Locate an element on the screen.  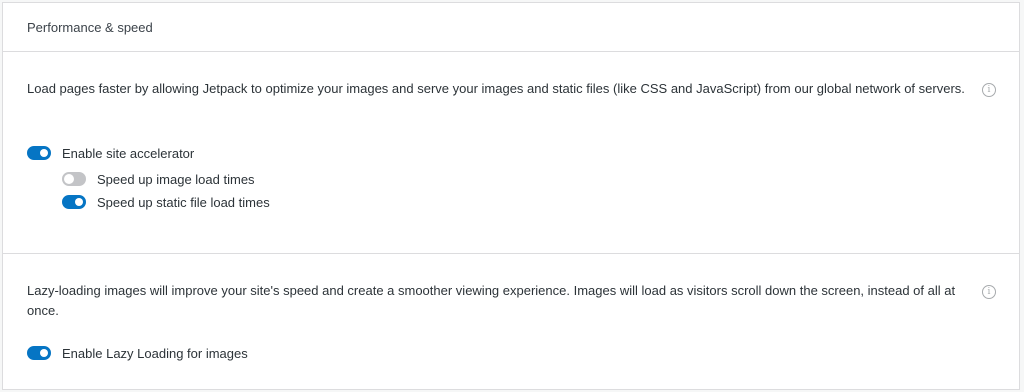
section-title: Performance & speed is located at coordinates (90, 27).